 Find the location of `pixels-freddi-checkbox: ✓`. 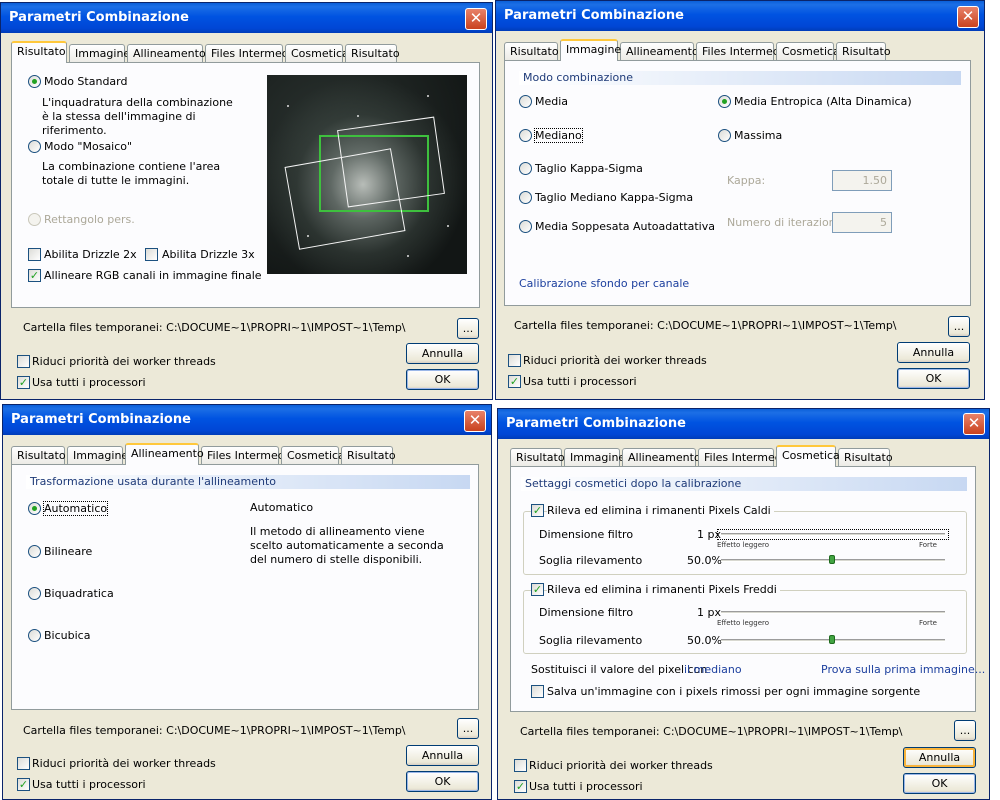

pixels-freddi-checkbox: ✓ is located at coordinates (537, 589).